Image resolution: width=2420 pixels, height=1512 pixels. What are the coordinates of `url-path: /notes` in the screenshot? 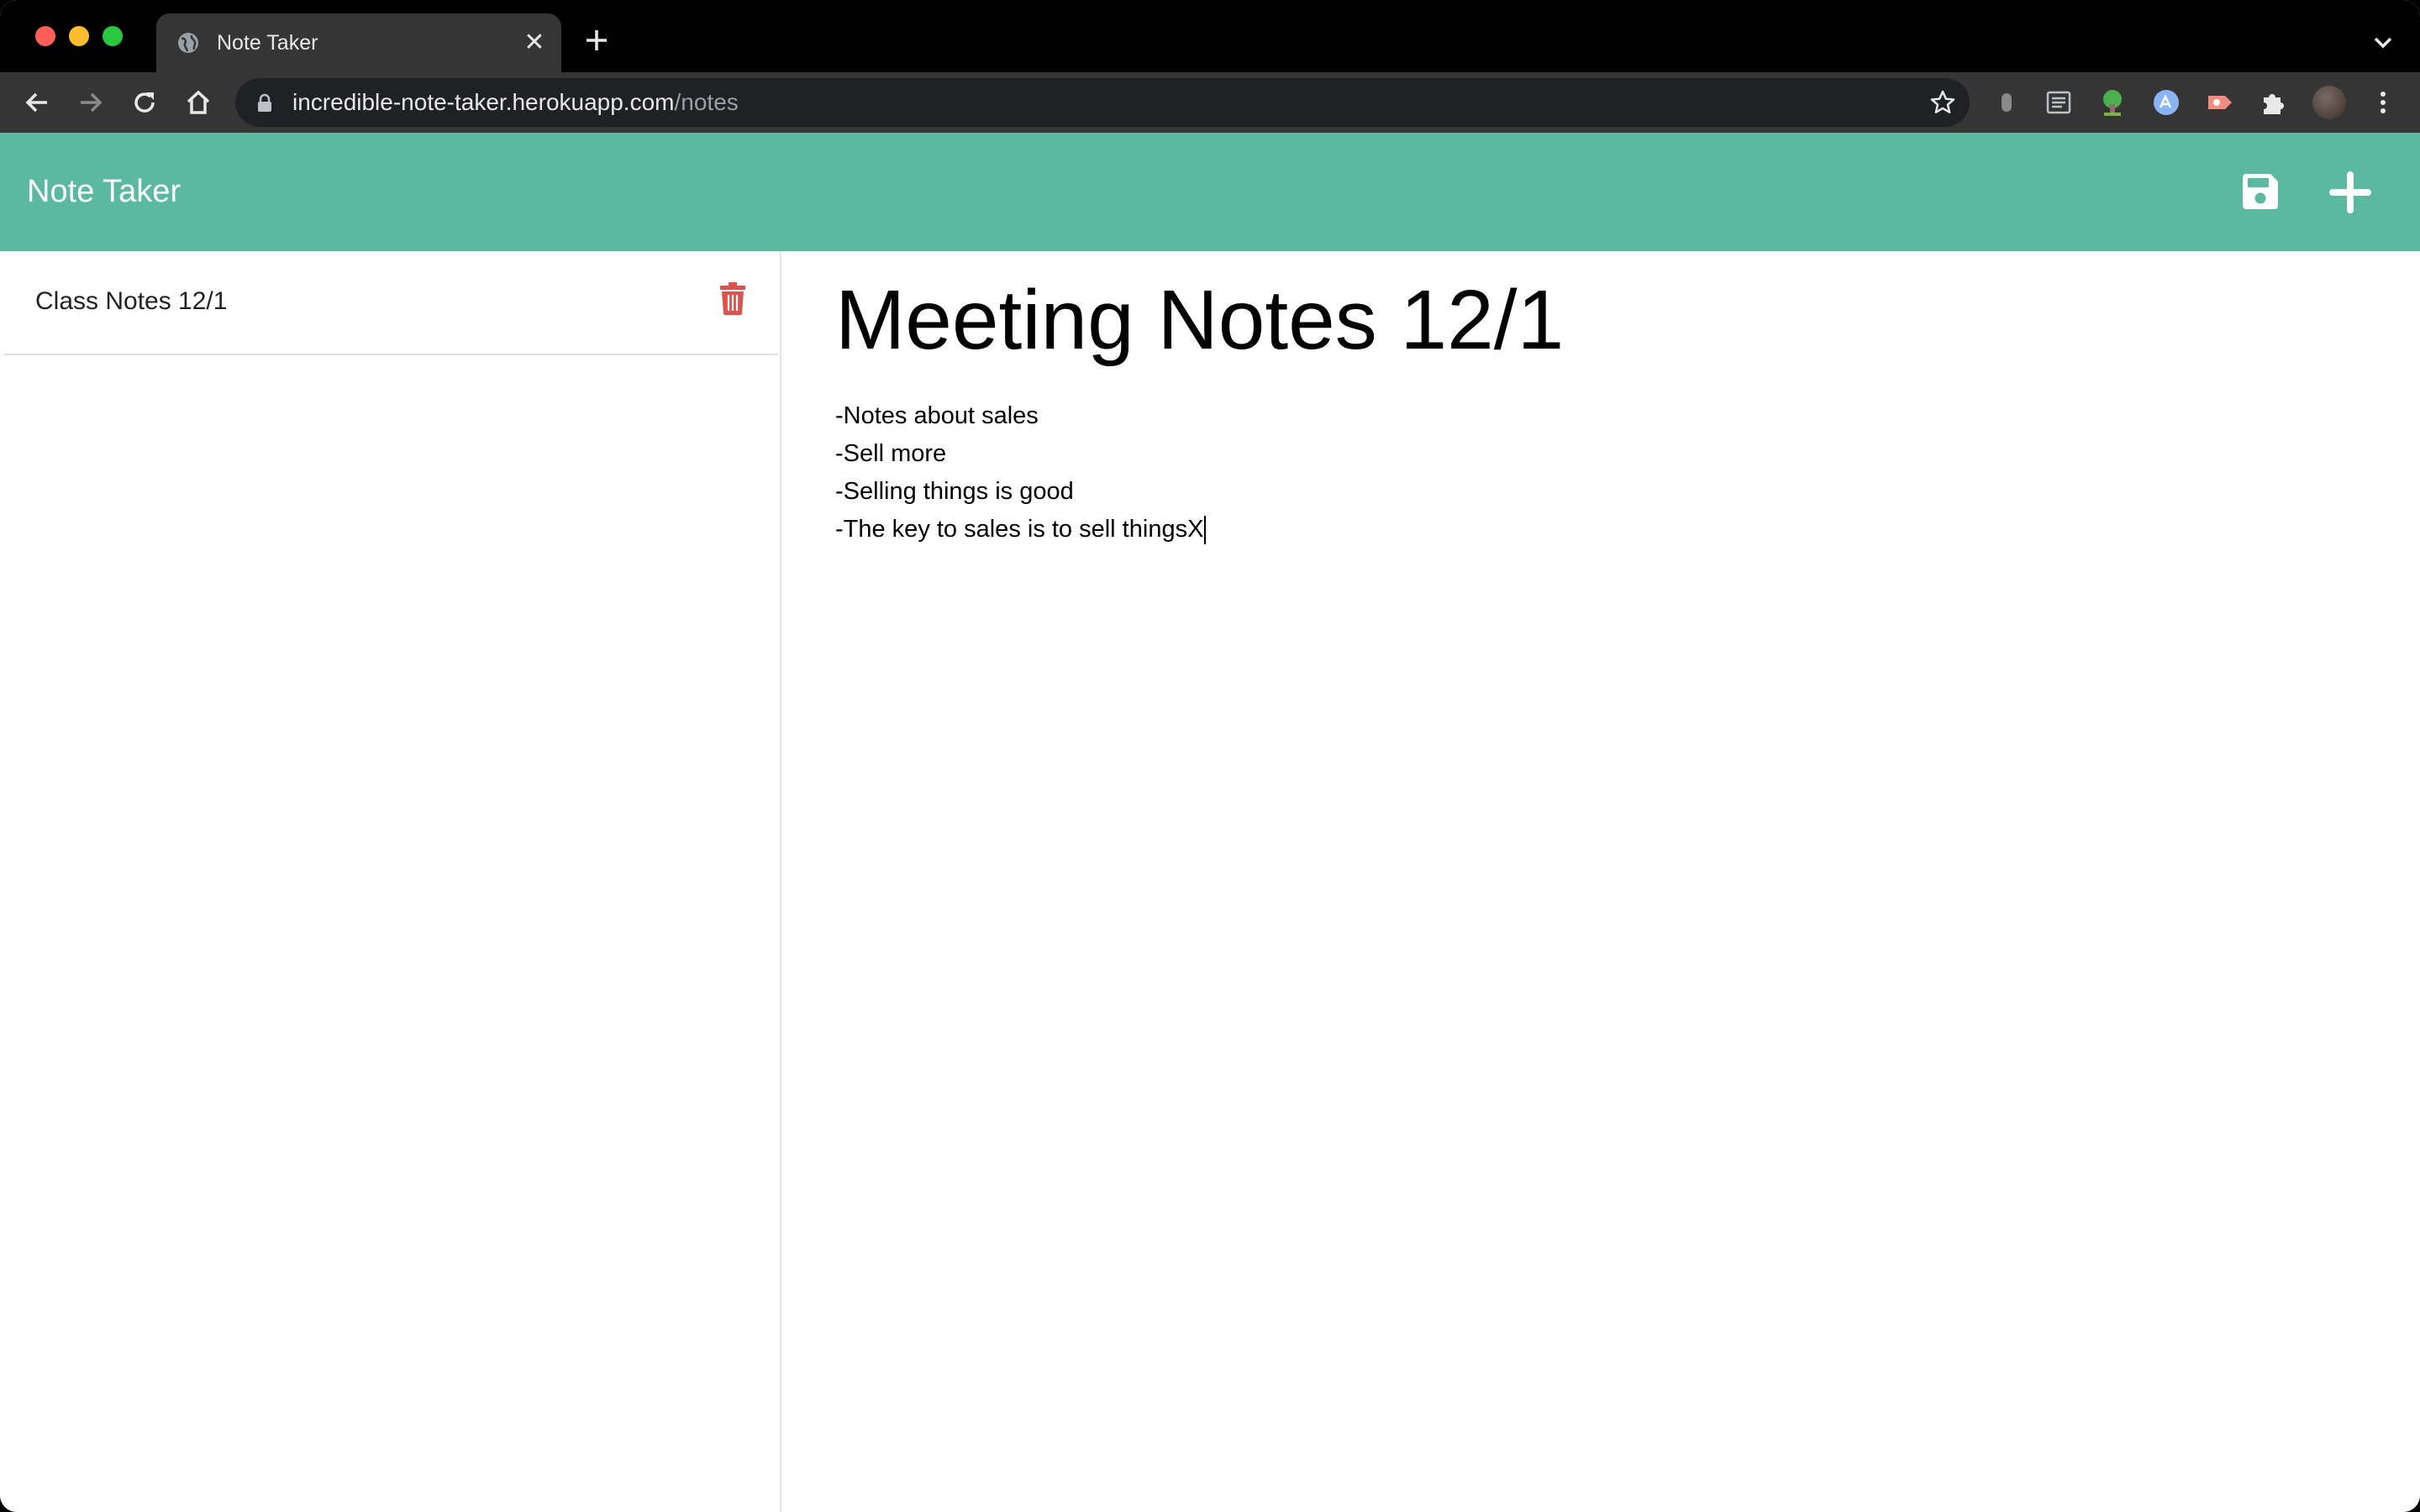 It's located at (706, 102).